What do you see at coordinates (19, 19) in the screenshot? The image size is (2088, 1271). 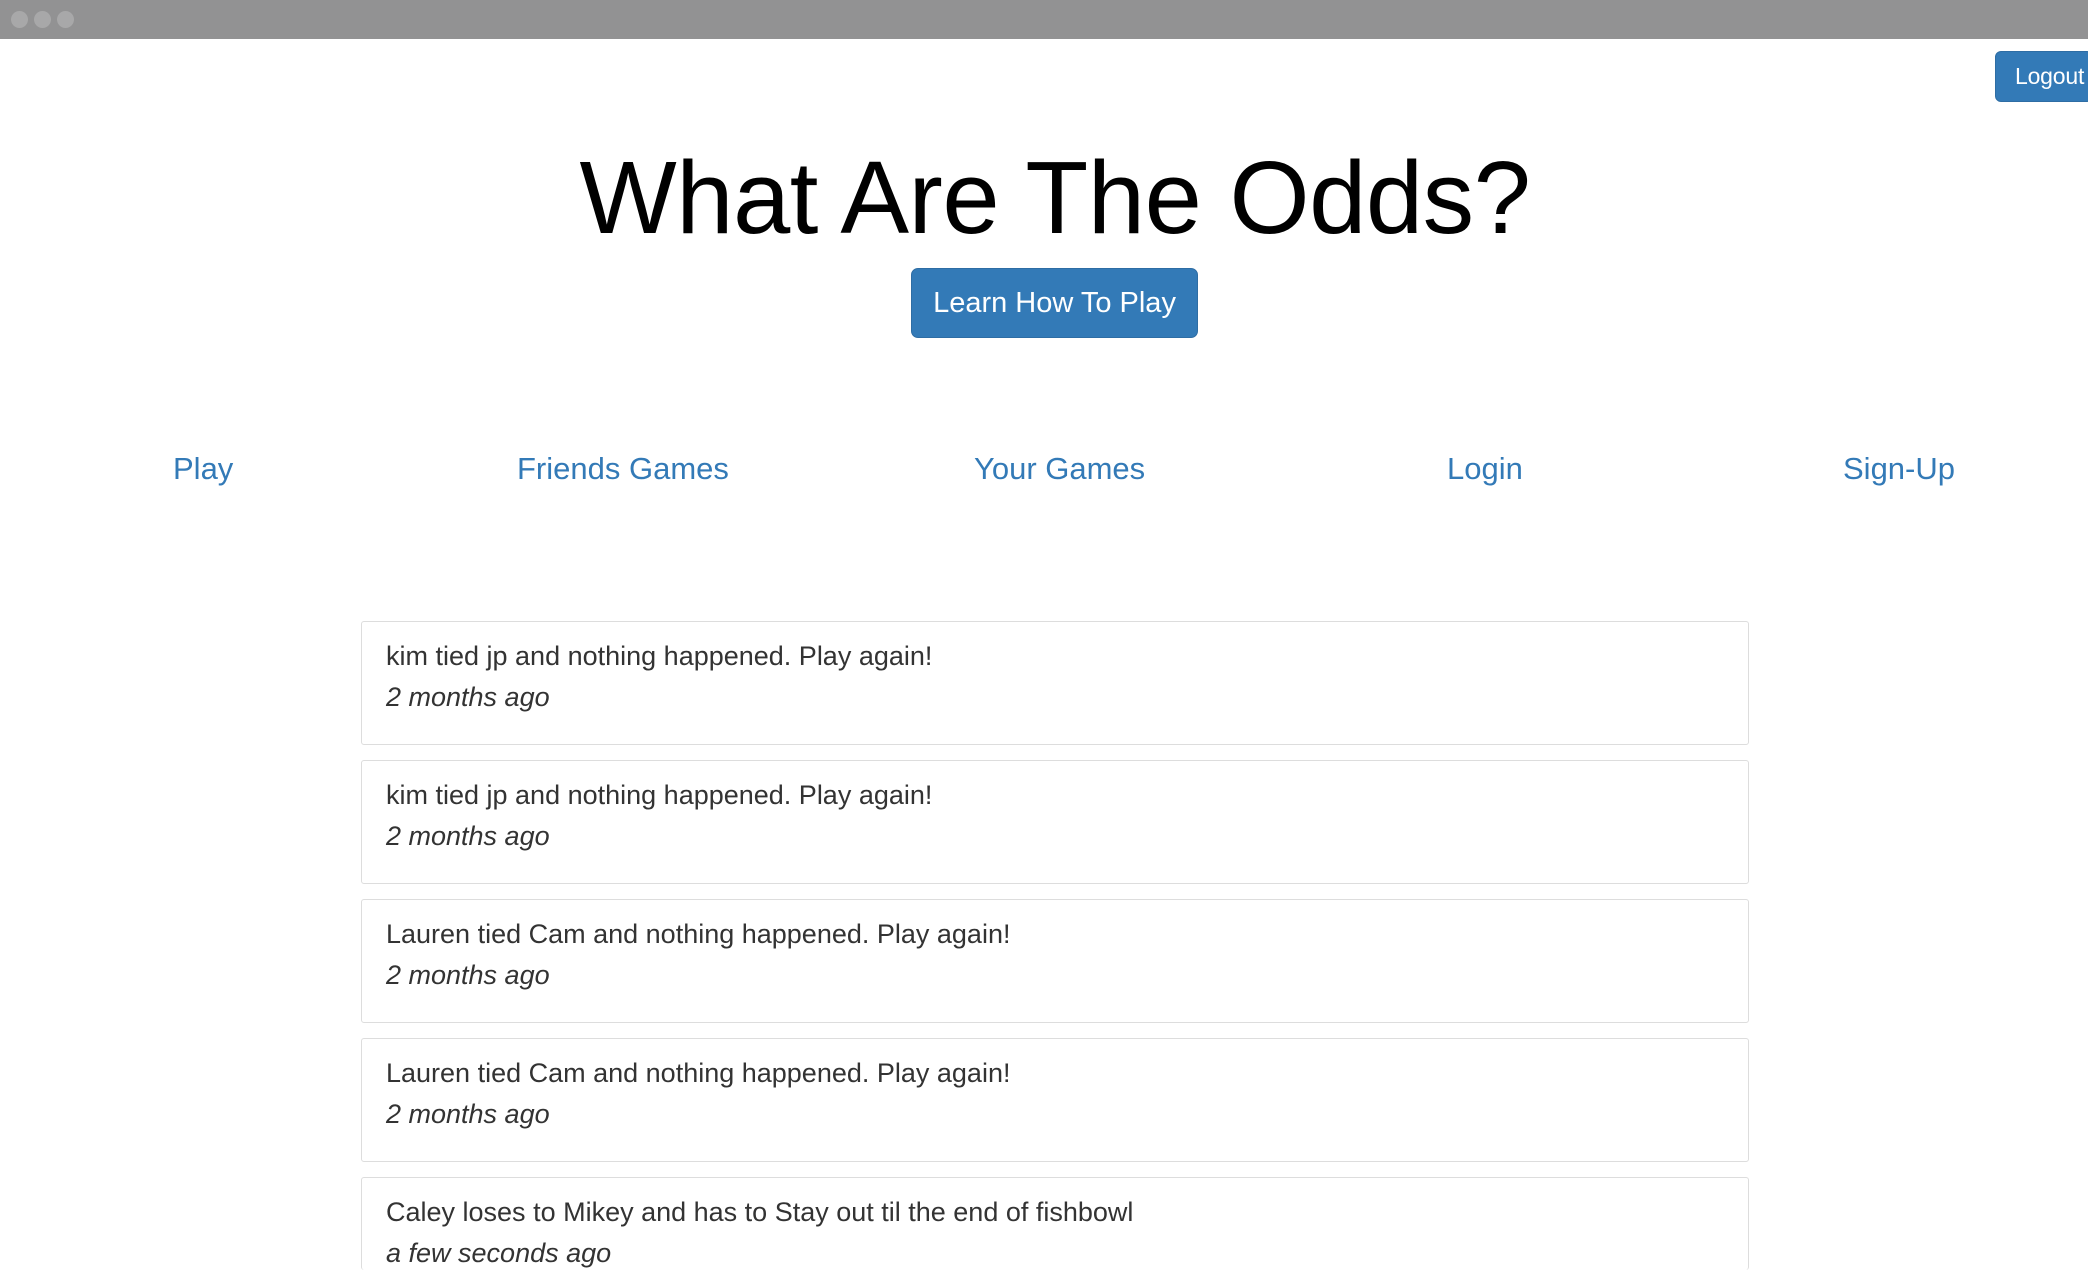 I see `window-close-dot` at bounding box center [19, 19].